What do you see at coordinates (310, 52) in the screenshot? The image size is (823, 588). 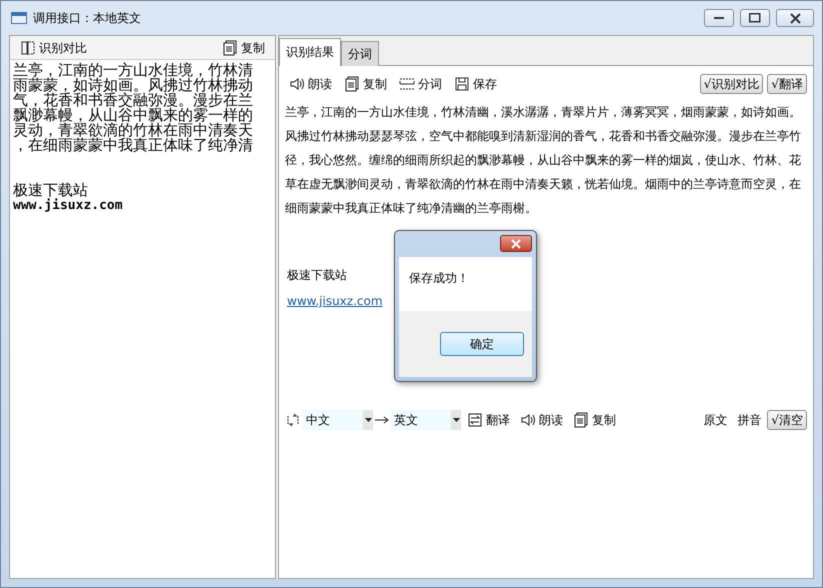 I see `tab: 识别结果` at bounding box center [310, 52].